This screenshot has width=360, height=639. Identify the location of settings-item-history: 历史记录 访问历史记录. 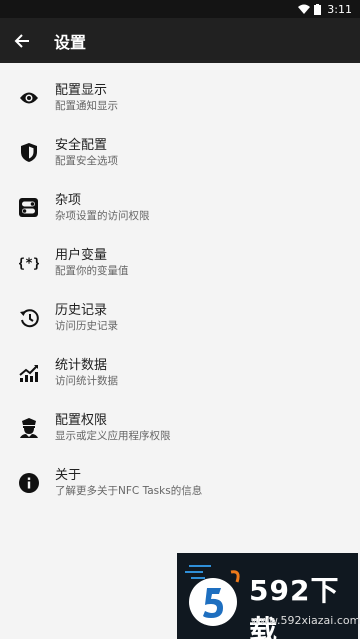
(180, 317).